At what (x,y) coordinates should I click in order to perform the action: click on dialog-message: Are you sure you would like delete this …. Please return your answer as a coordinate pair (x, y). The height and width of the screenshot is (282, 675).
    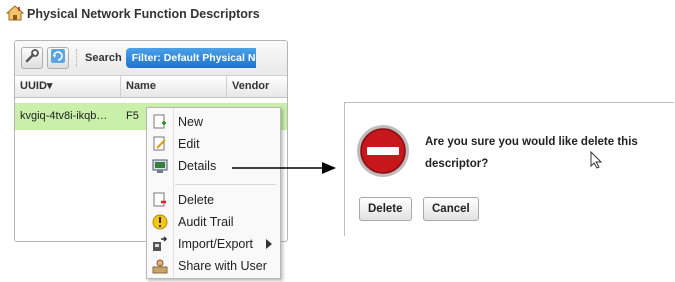
    Looking at the image, I should click on (531, 153).